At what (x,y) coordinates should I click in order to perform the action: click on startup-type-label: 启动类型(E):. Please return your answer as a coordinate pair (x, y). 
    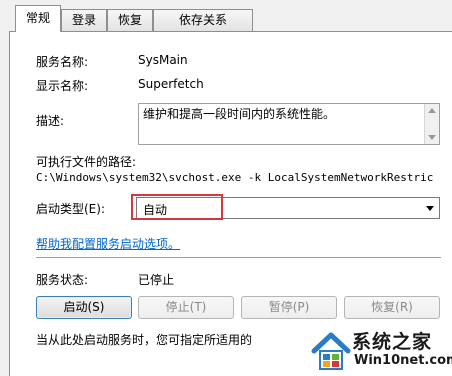
    Looking at the image, I should click on (70, 209).